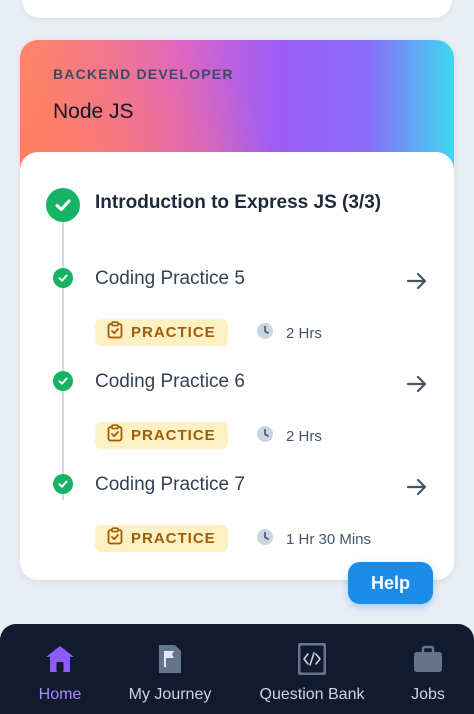 The image size is (474, 714). I want to click on item-title: Coding Practice 7, so click(170, 485).